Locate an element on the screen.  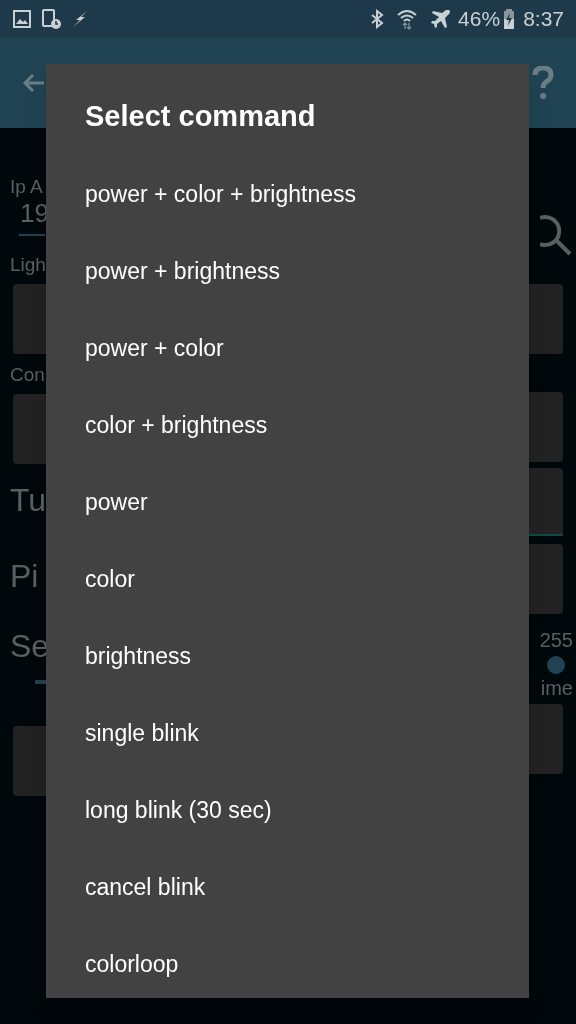
section-heading: Tu is located at coordinates (28, 500).